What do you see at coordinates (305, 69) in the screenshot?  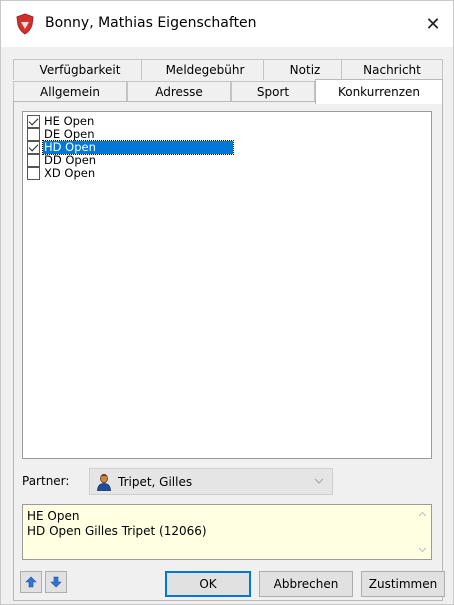 I see `tab-notiz: Notiz` at bounding box center [305, 69].